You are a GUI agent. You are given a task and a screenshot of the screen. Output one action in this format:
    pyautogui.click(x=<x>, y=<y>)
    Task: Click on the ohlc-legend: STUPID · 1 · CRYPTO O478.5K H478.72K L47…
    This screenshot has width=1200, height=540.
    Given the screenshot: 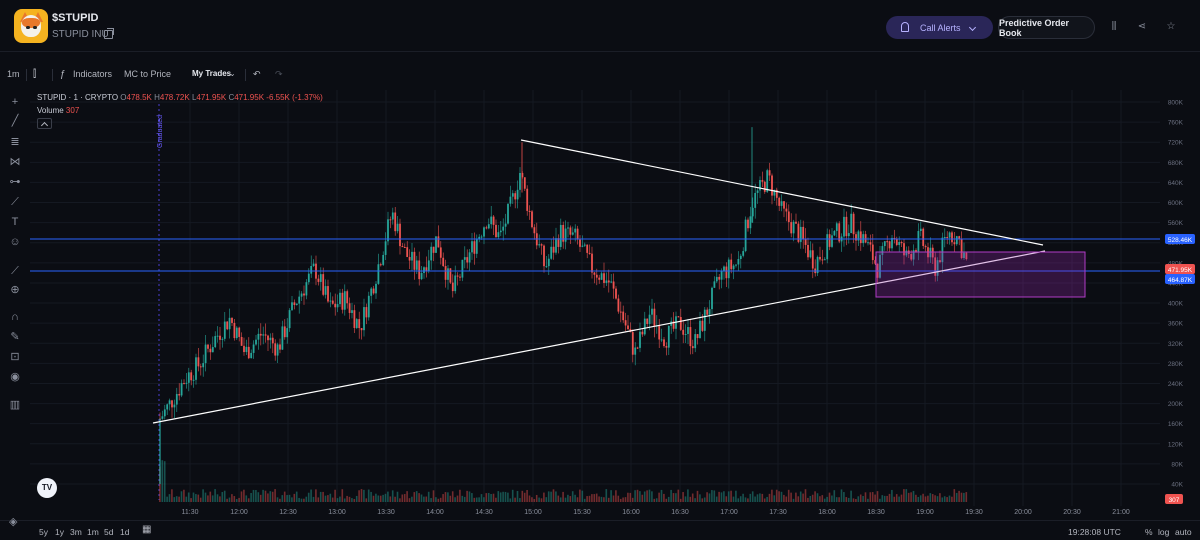 What is the action you would take?
    pyautogui.click(x=180, y=97)
    